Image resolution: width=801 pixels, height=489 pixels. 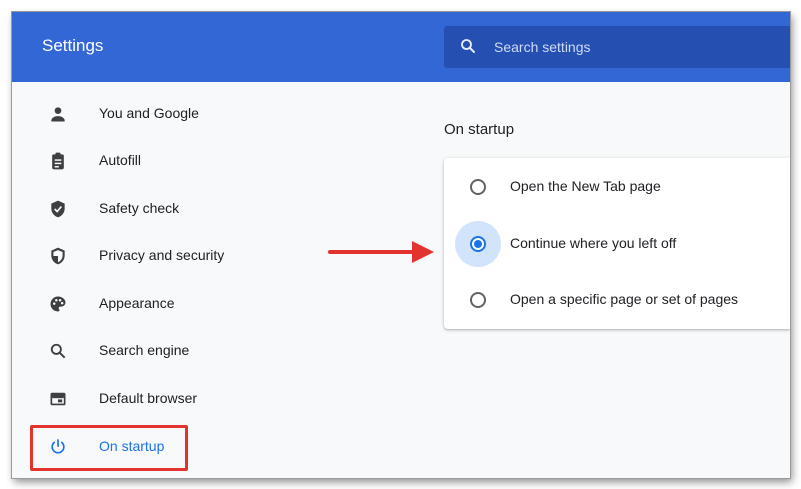 What do you see at coordinates (58, 399) in the screenshot?
I see `browser-window-icon` at bounding box center [58, 399].